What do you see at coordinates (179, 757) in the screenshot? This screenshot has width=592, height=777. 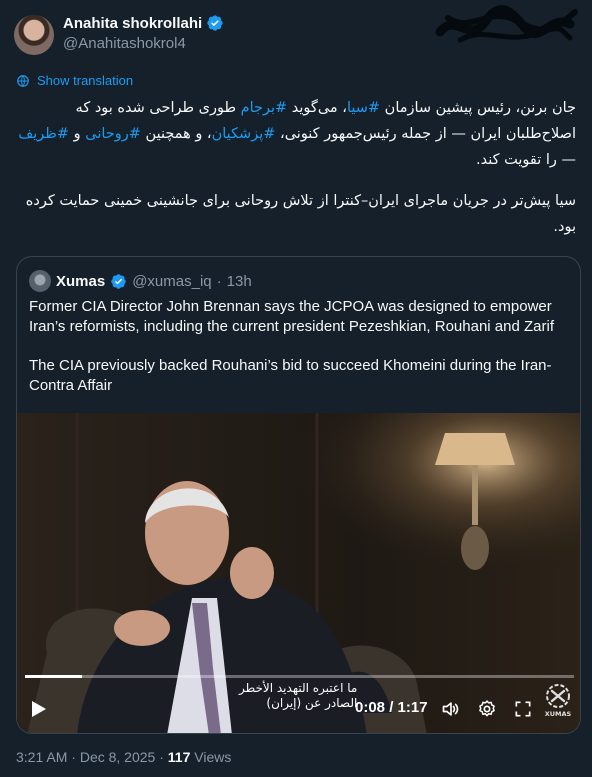 I see `views-count: 117` at bounding box center [179, 757].